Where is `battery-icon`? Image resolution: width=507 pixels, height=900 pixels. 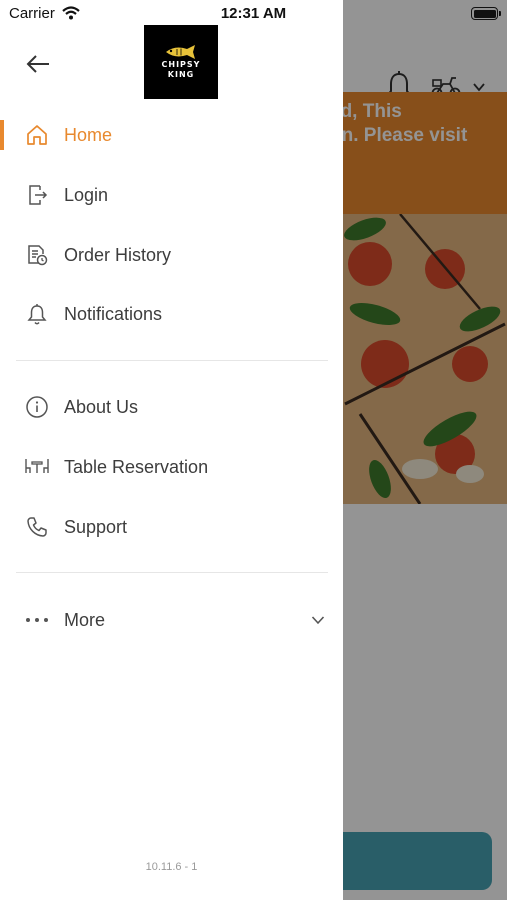 battery-icon is located at coordinates (484, 13).